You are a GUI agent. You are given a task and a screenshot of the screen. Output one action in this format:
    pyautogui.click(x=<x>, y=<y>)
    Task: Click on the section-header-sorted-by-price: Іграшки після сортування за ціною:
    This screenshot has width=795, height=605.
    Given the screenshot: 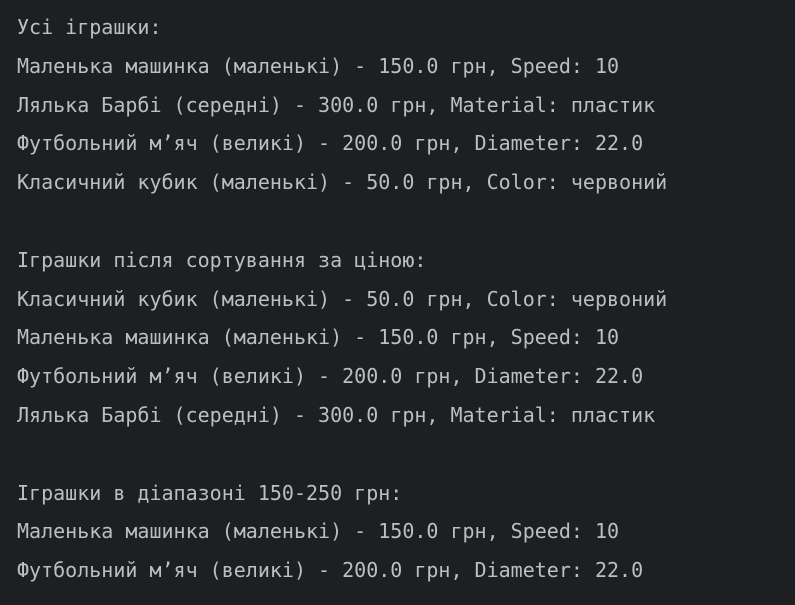 What is the action you would take?
    pyautogui.click(x=222, y=259)
    